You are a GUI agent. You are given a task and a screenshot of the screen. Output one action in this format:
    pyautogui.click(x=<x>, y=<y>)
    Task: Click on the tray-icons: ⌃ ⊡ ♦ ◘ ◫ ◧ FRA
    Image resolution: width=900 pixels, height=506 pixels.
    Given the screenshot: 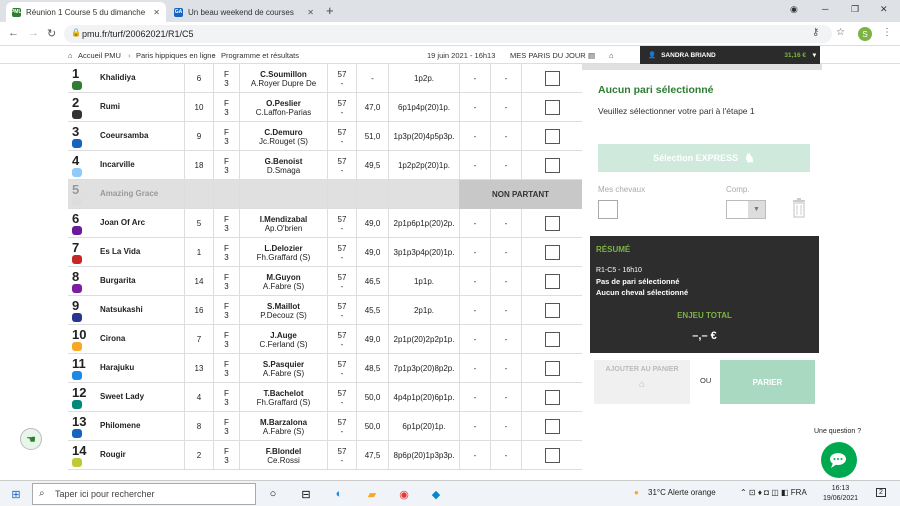 What is the action you would take?
    pyautogui.click(x=773, y=492)
    